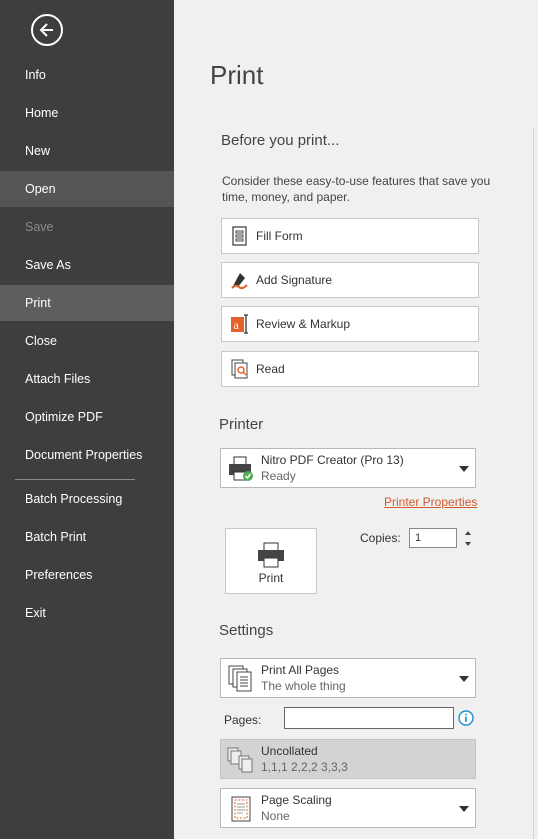 The width and height of the screenshot is (538, 839). Describe the element at coordinates (468, 544) in the screenshot. I see `spin-down-icon` at that location.